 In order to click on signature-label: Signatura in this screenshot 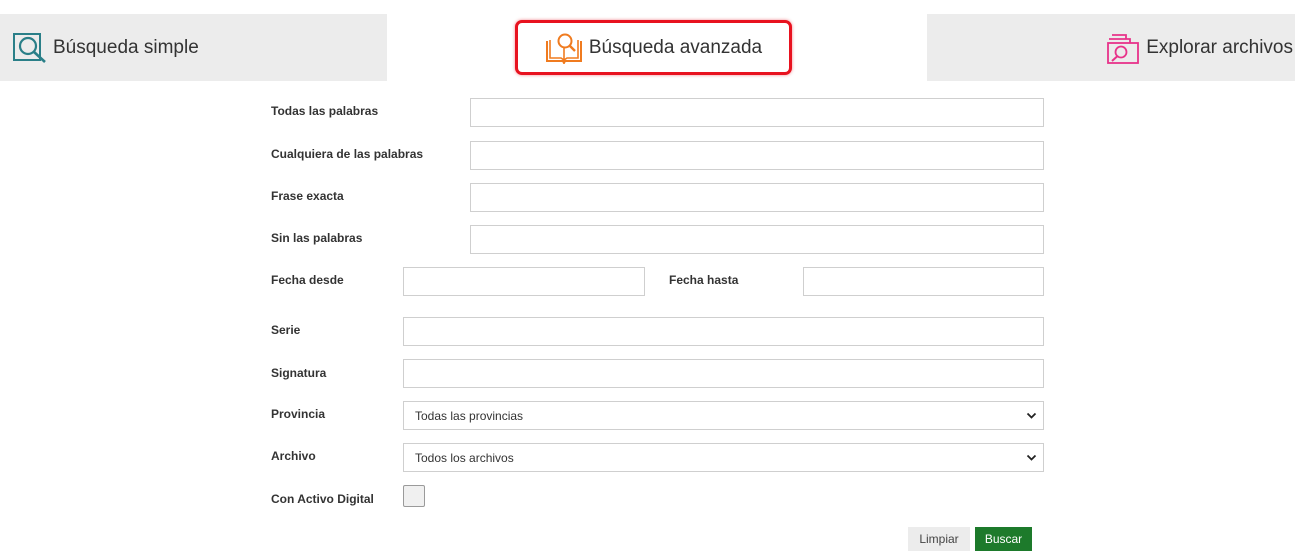, I will do `click(299, 373)`.